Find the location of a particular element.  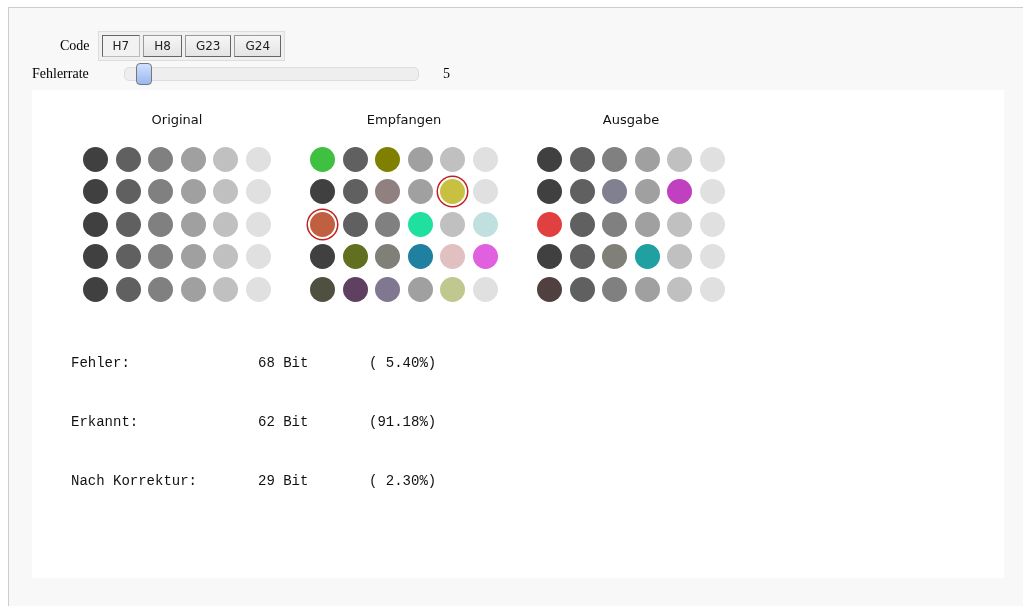

slider-thumb is located at coordinates (144, 74).